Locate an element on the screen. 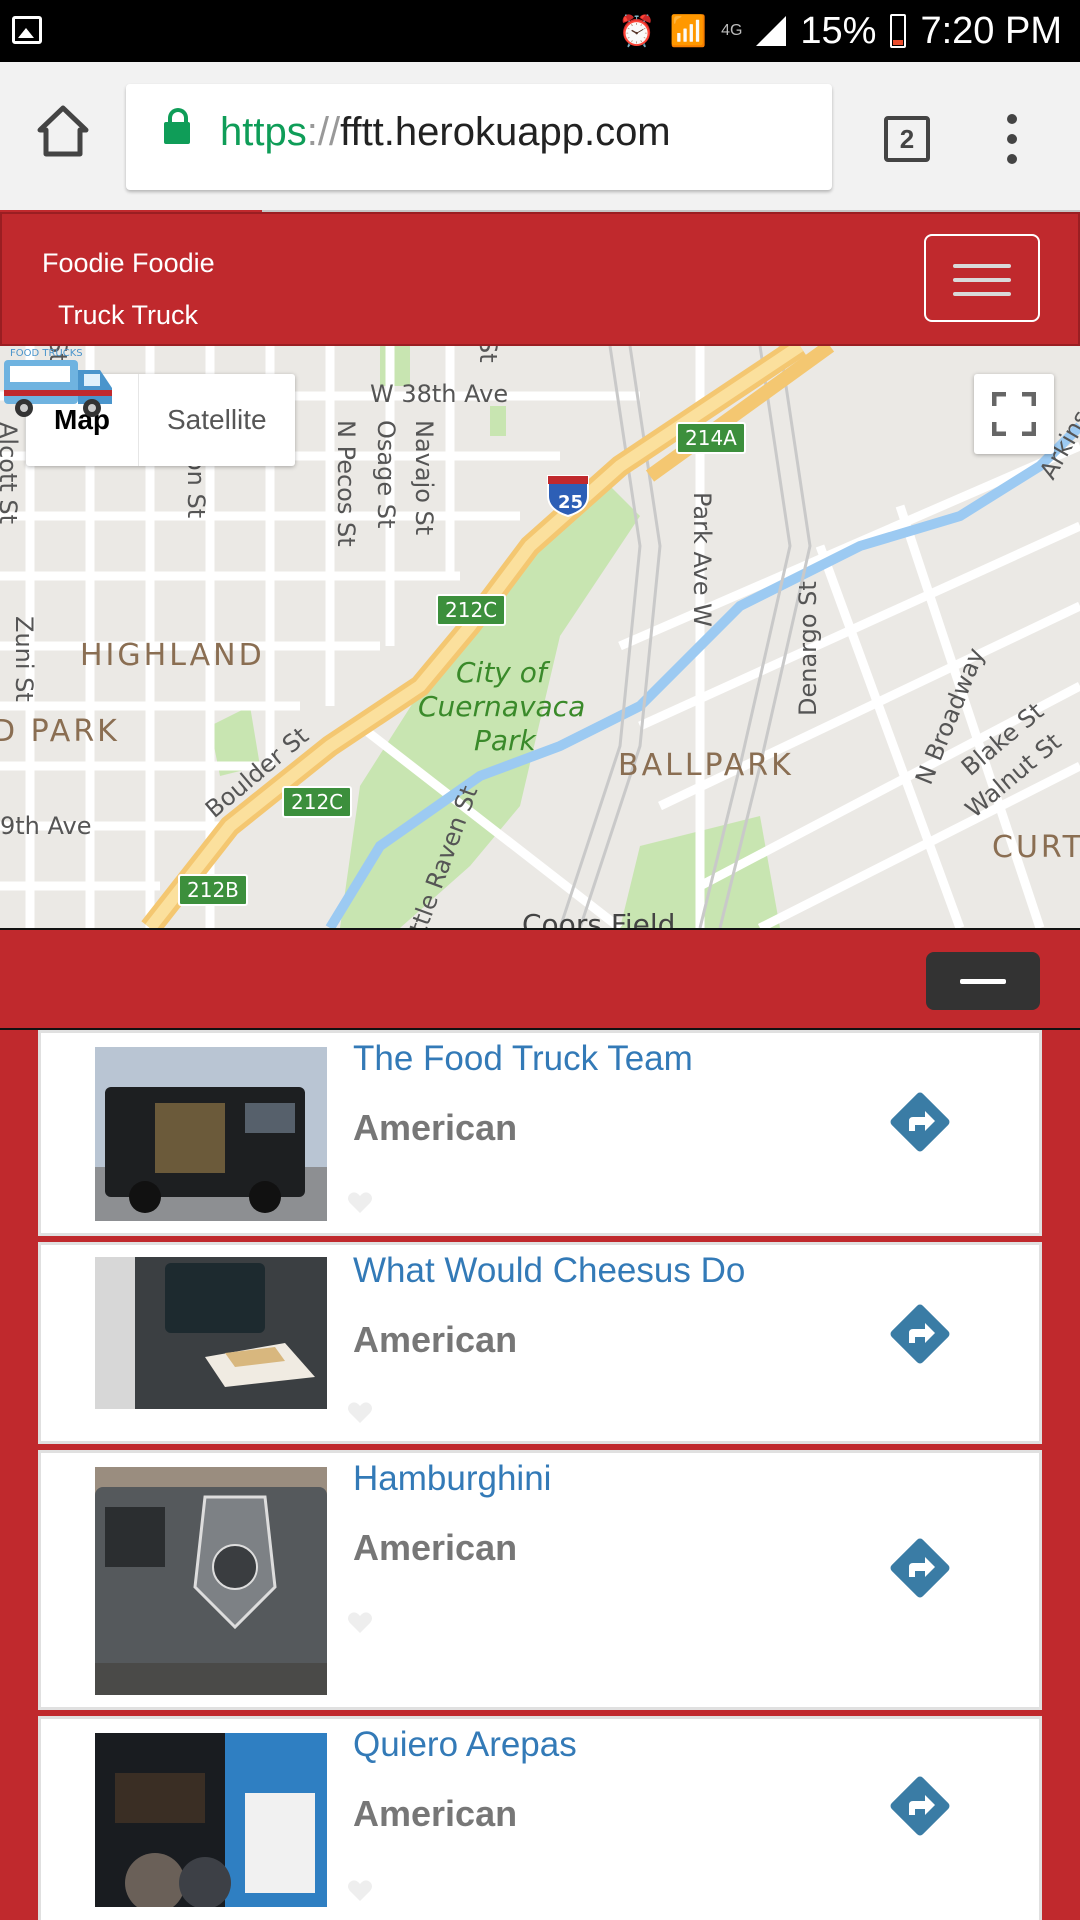 Image resolution: width=1080 pixels, height=1920 pixels. map-label-navajo: Navajo St is located at coordinates (424, 478).